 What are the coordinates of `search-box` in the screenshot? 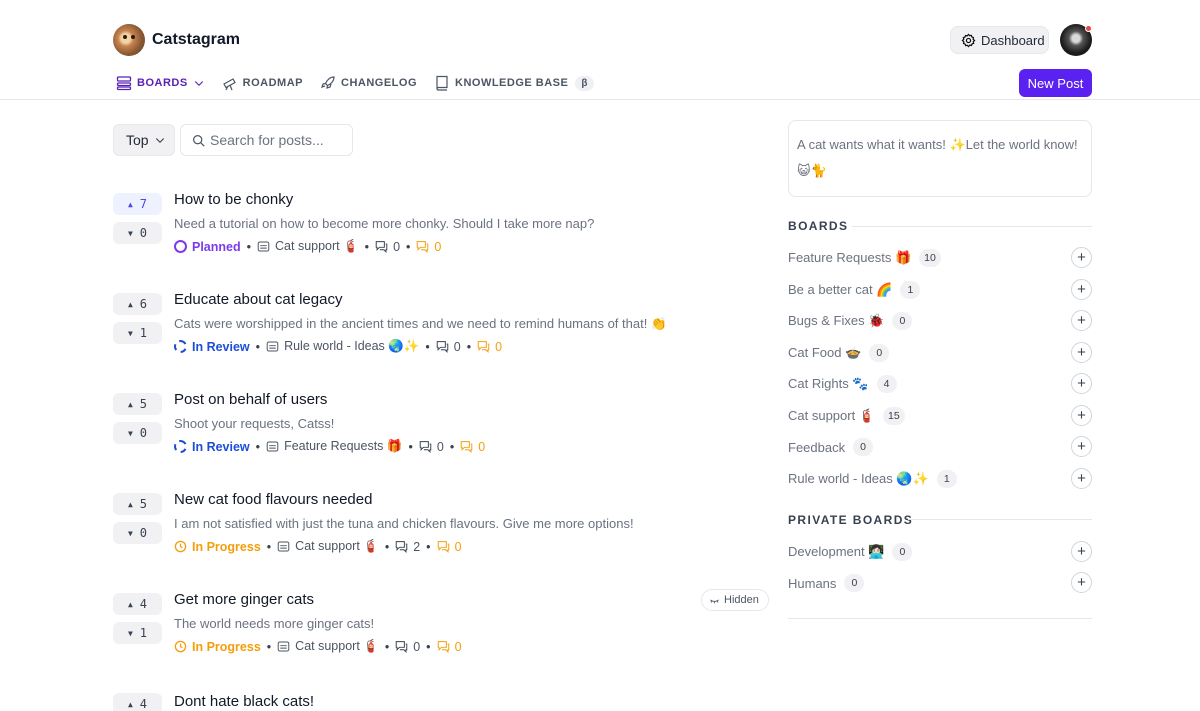 It's located at (266, 140).